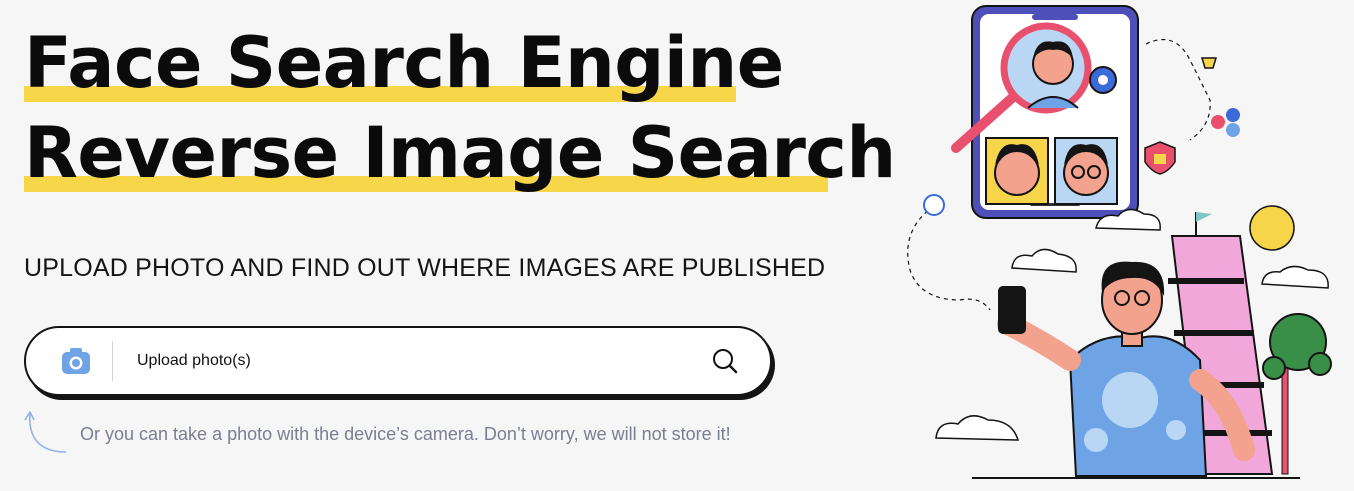  I want to click on upload-bar: Upload photo(s), so click(398, 361).